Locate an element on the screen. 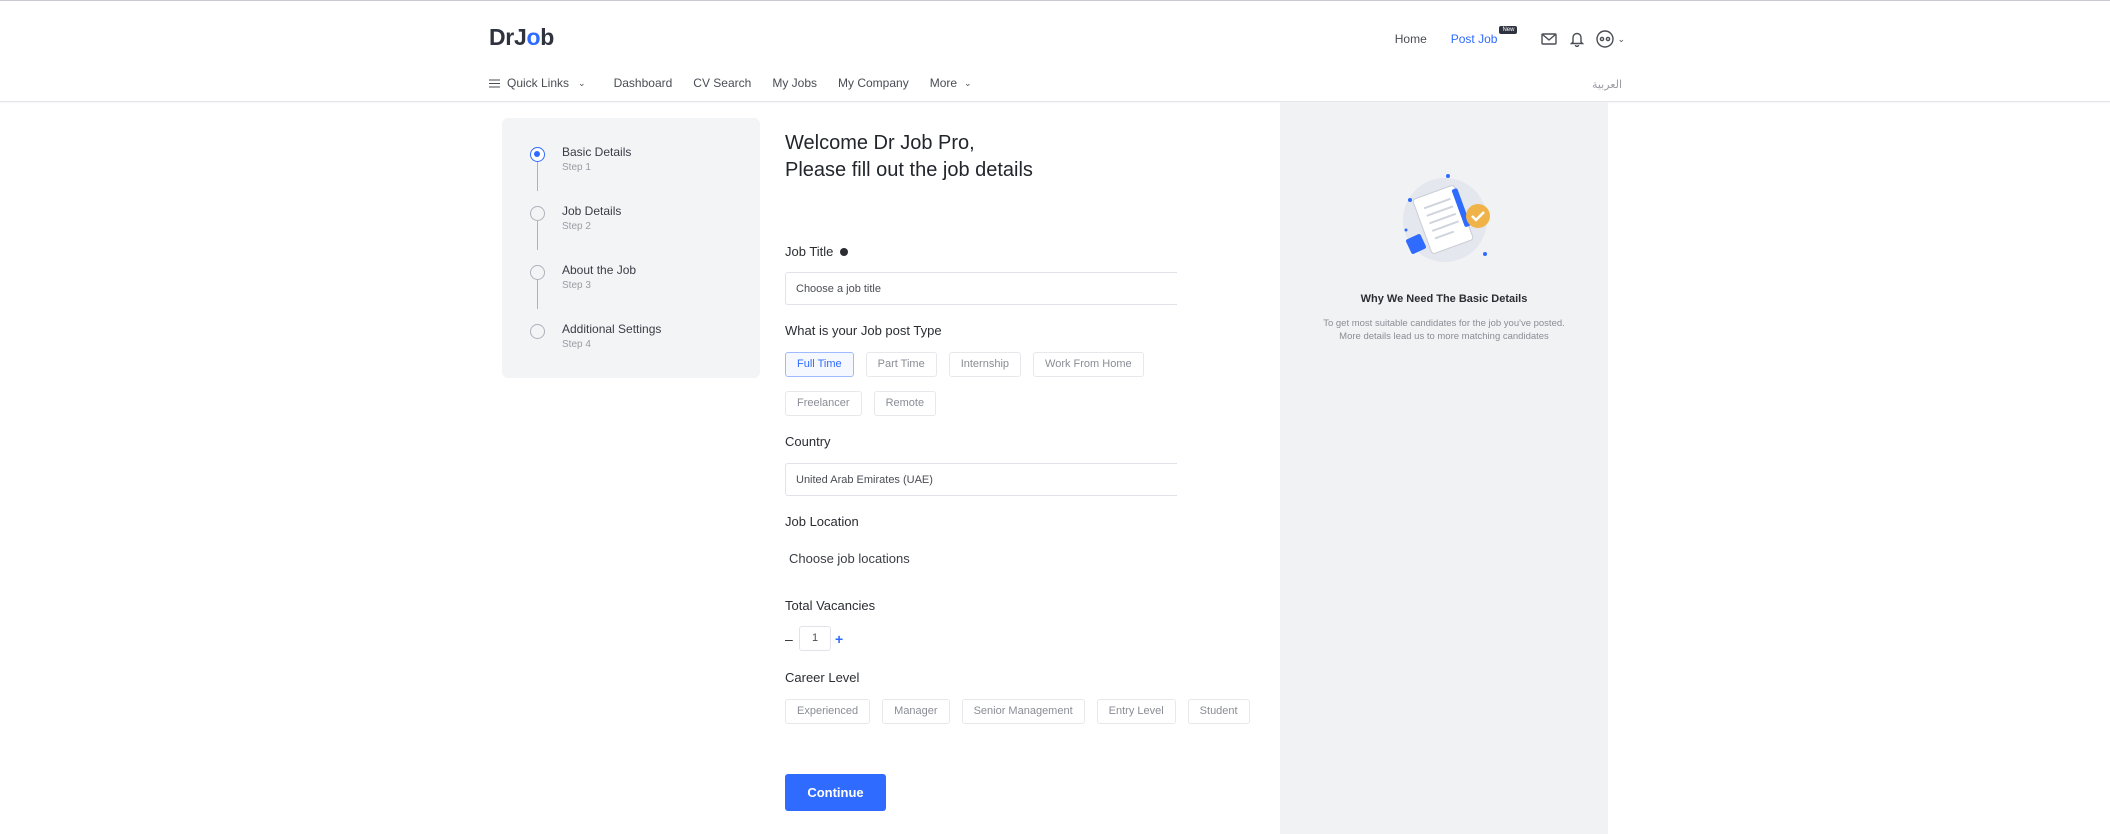 The image size is (2110, 834). step-number: Step 2 is located at coordinates (576, 226).